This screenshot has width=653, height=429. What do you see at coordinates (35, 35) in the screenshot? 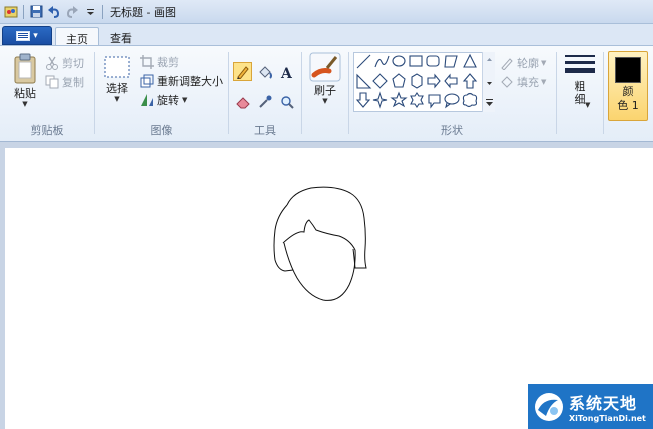
I see `file-menu-arrow-icon: ▾` at bounding box center [35, 35].